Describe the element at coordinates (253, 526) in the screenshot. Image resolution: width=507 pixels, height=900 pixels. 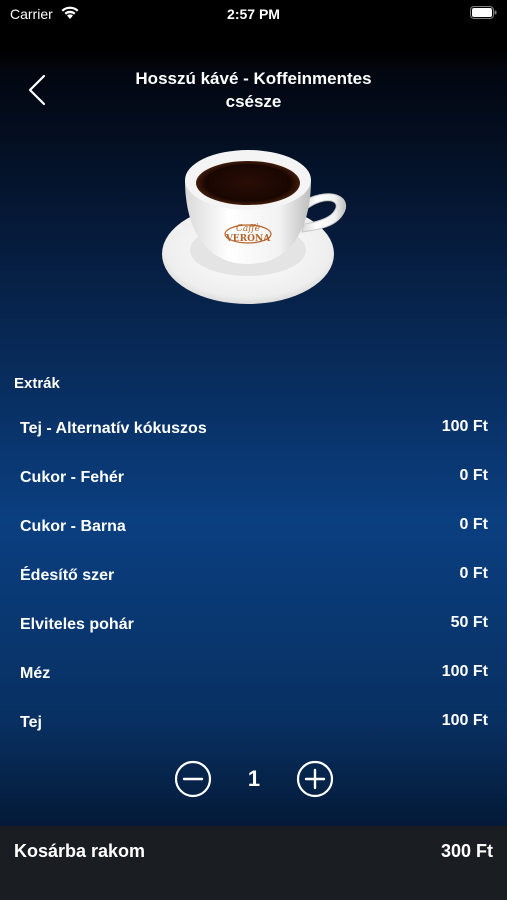
I see `extra-row-cukor-barna: Cukor - Barna 0 Ft` at that location.